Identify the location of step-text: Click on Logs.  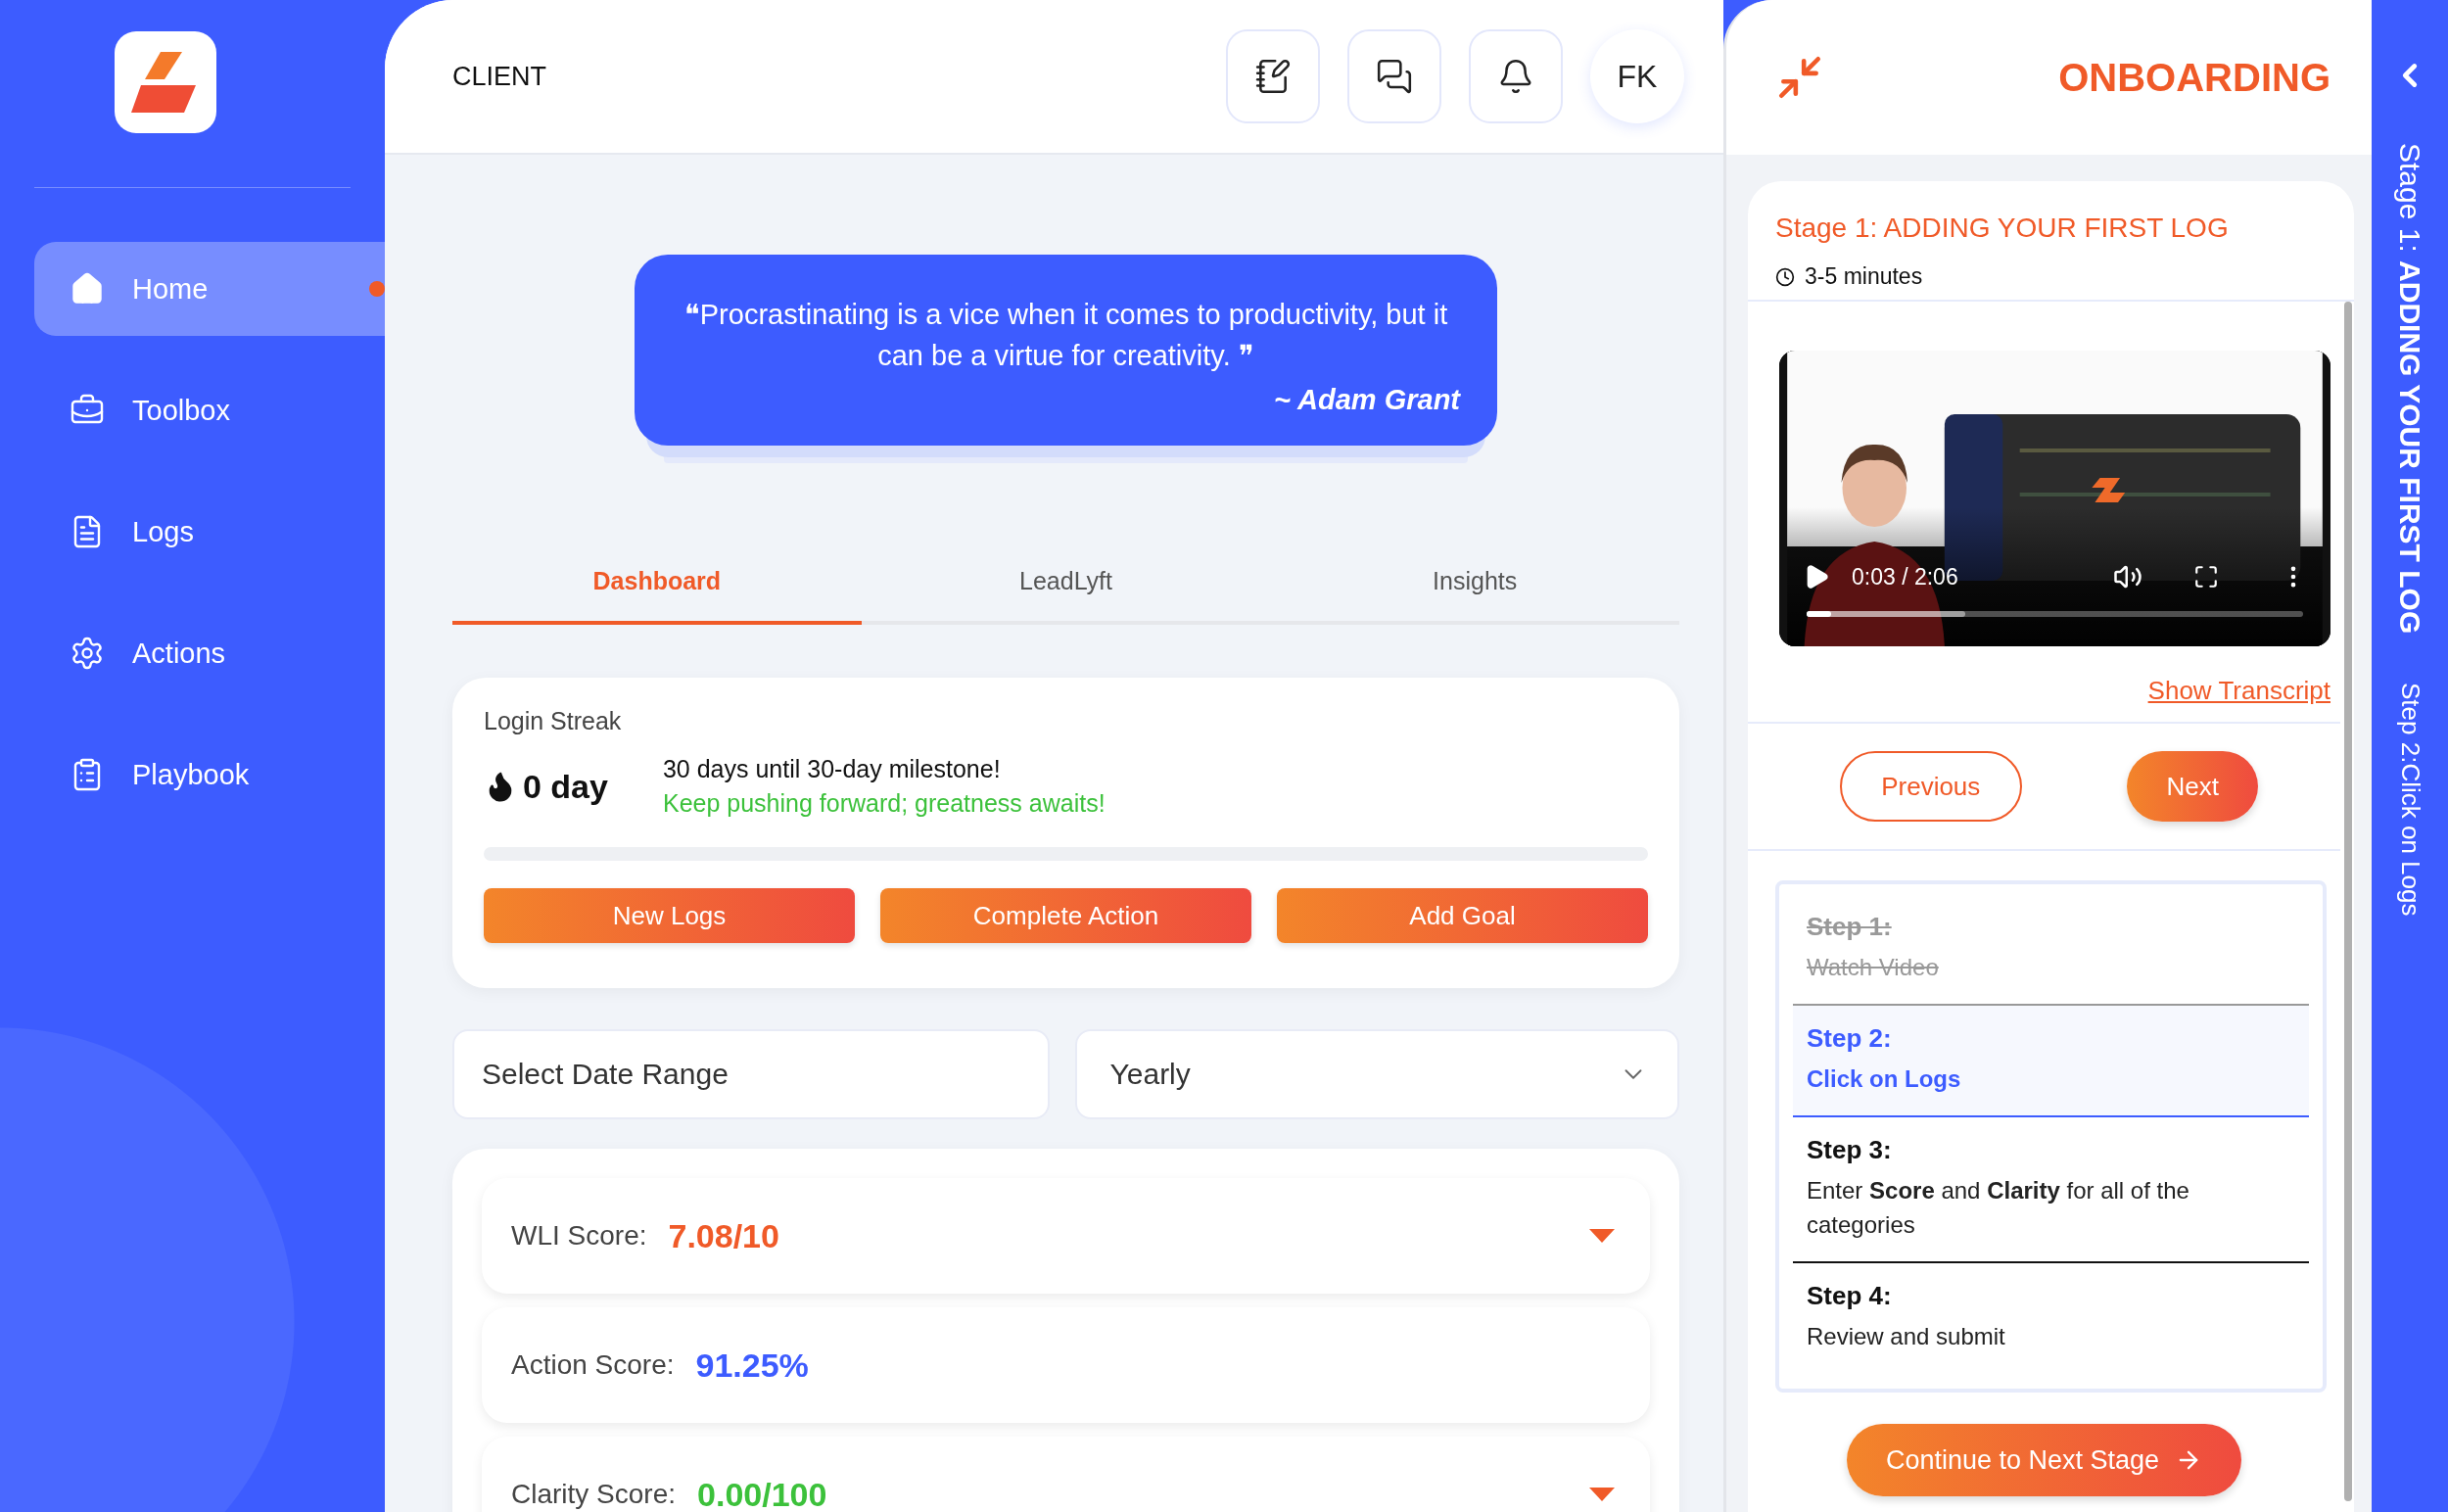
(1884, 1079).